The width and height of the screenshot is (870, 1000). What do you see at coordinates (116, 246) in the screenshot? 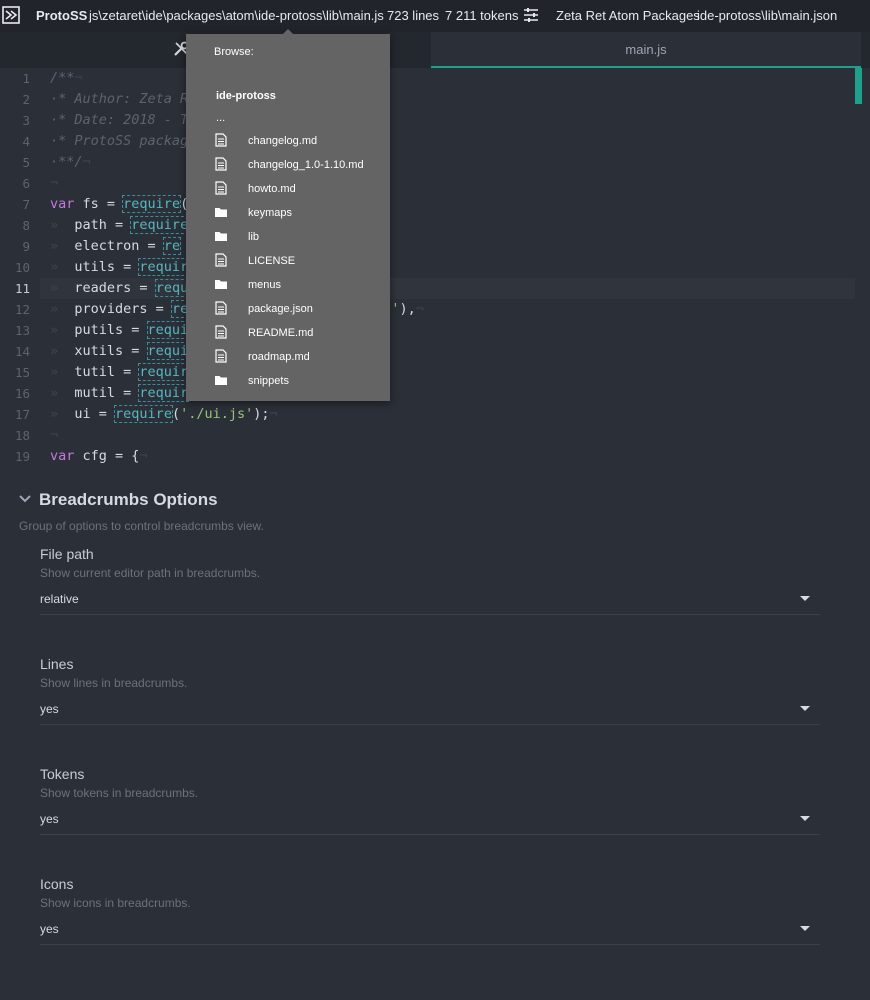
I see `code-line: » electron = re` at bounding box center [116, 246].